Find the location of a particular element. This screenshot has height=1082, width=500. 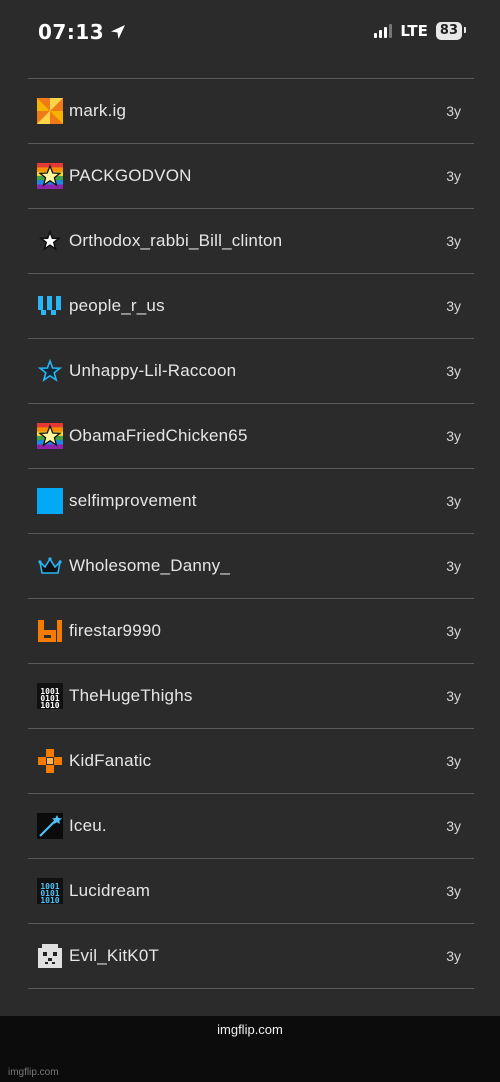

pinwheel-icon is located at coordinates (50, 111).